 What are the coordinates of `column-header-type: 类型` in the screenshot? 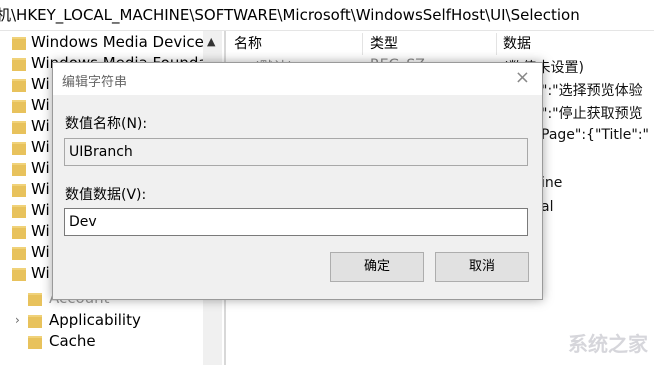 It's located at (384, 44).